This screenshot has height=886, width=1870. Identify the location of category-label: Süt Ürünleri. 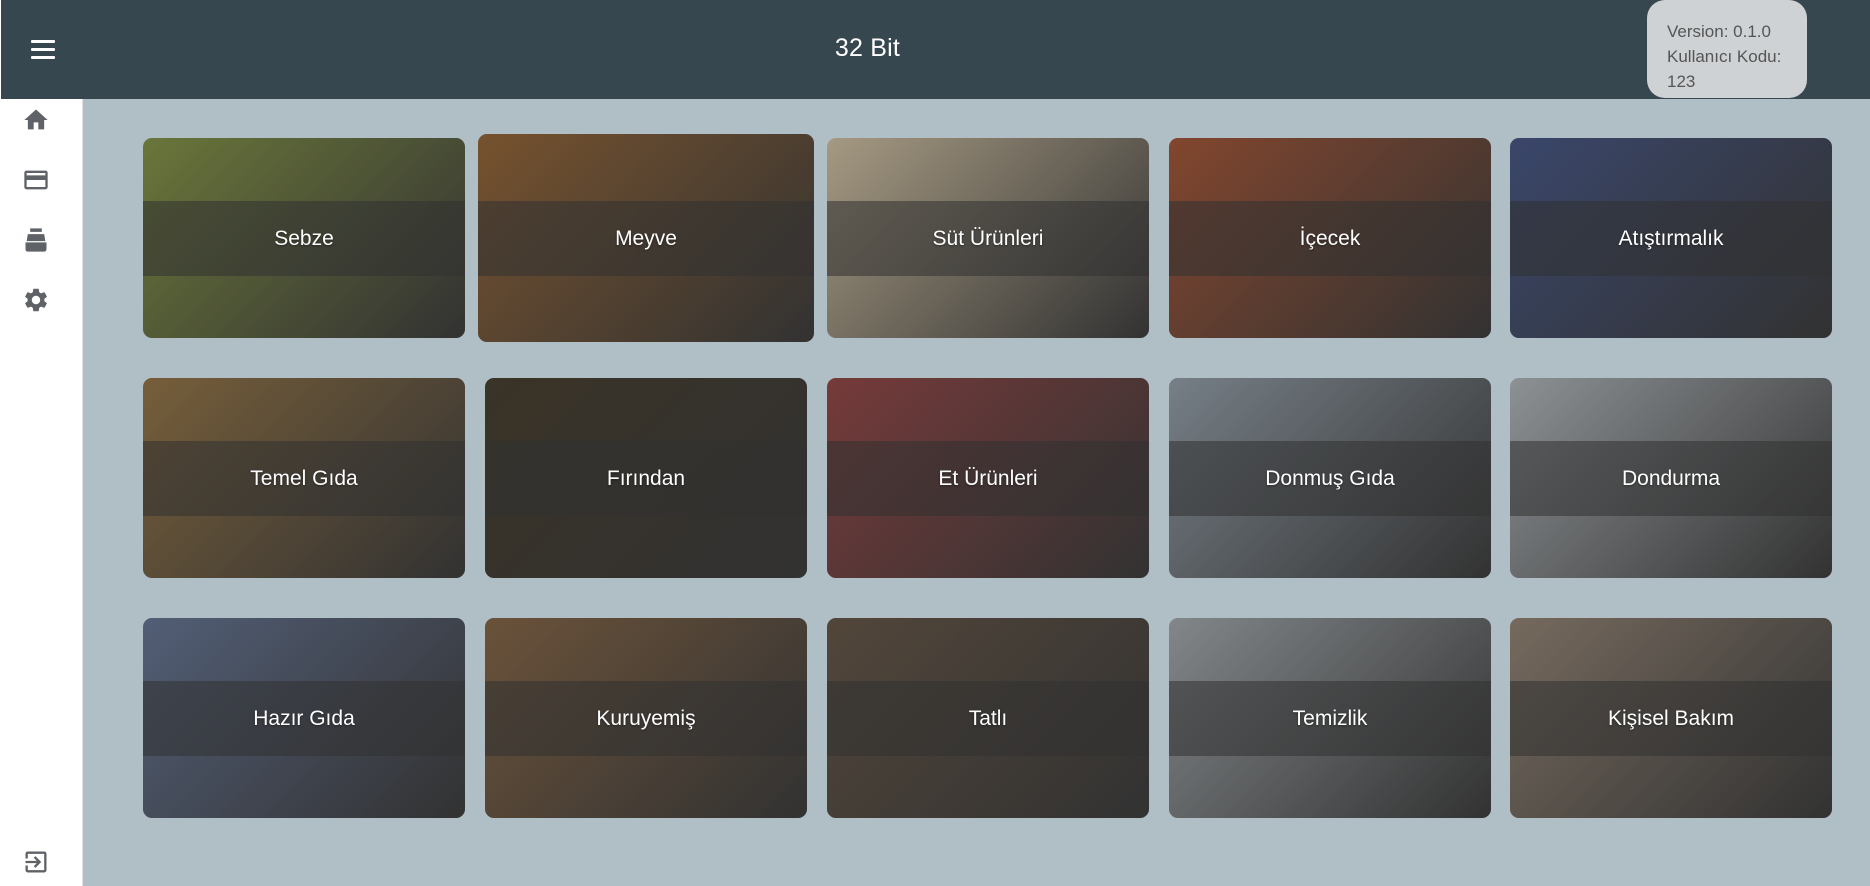
(988, 238).